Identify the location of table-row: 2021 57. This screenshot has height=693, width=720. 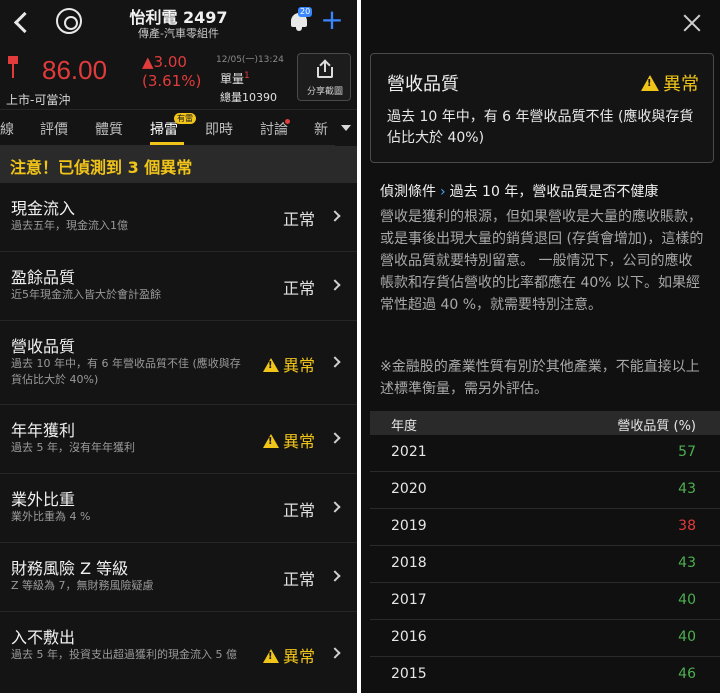
(545, 453).